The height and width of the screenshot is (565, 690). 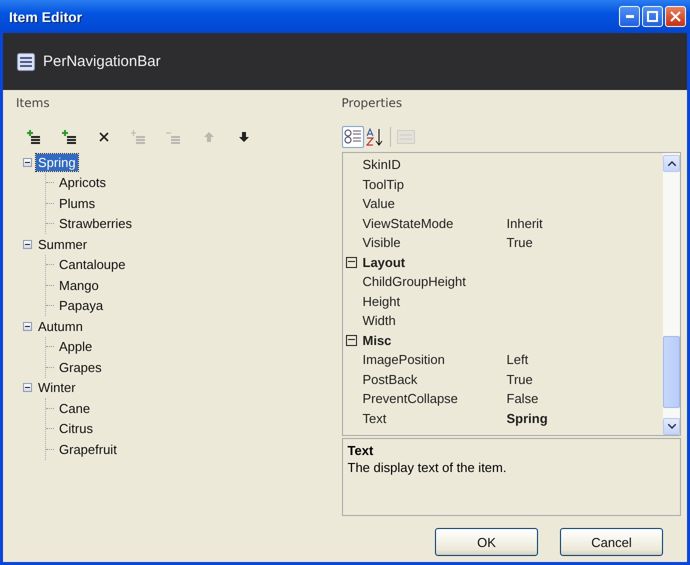 What do you see at coordinates (377, 340) in the screenshot?
I see `category-name: Misc` at bounding box center [377, 340].